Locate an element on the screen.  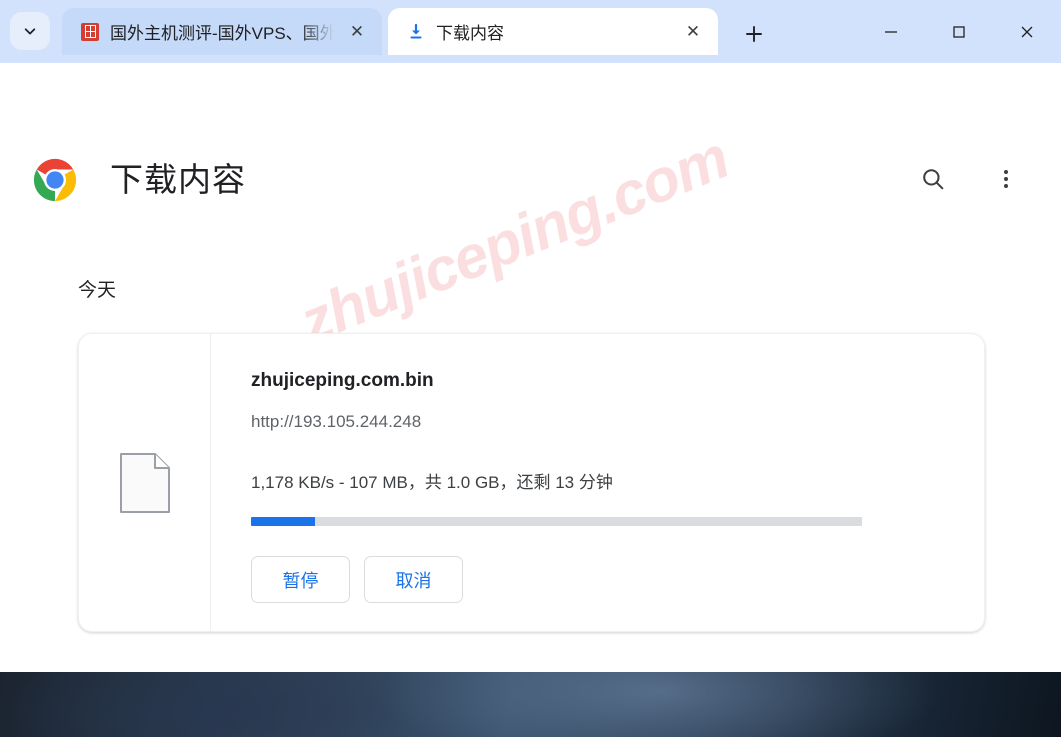
file-document-icon is located at coordinates (144, 482).